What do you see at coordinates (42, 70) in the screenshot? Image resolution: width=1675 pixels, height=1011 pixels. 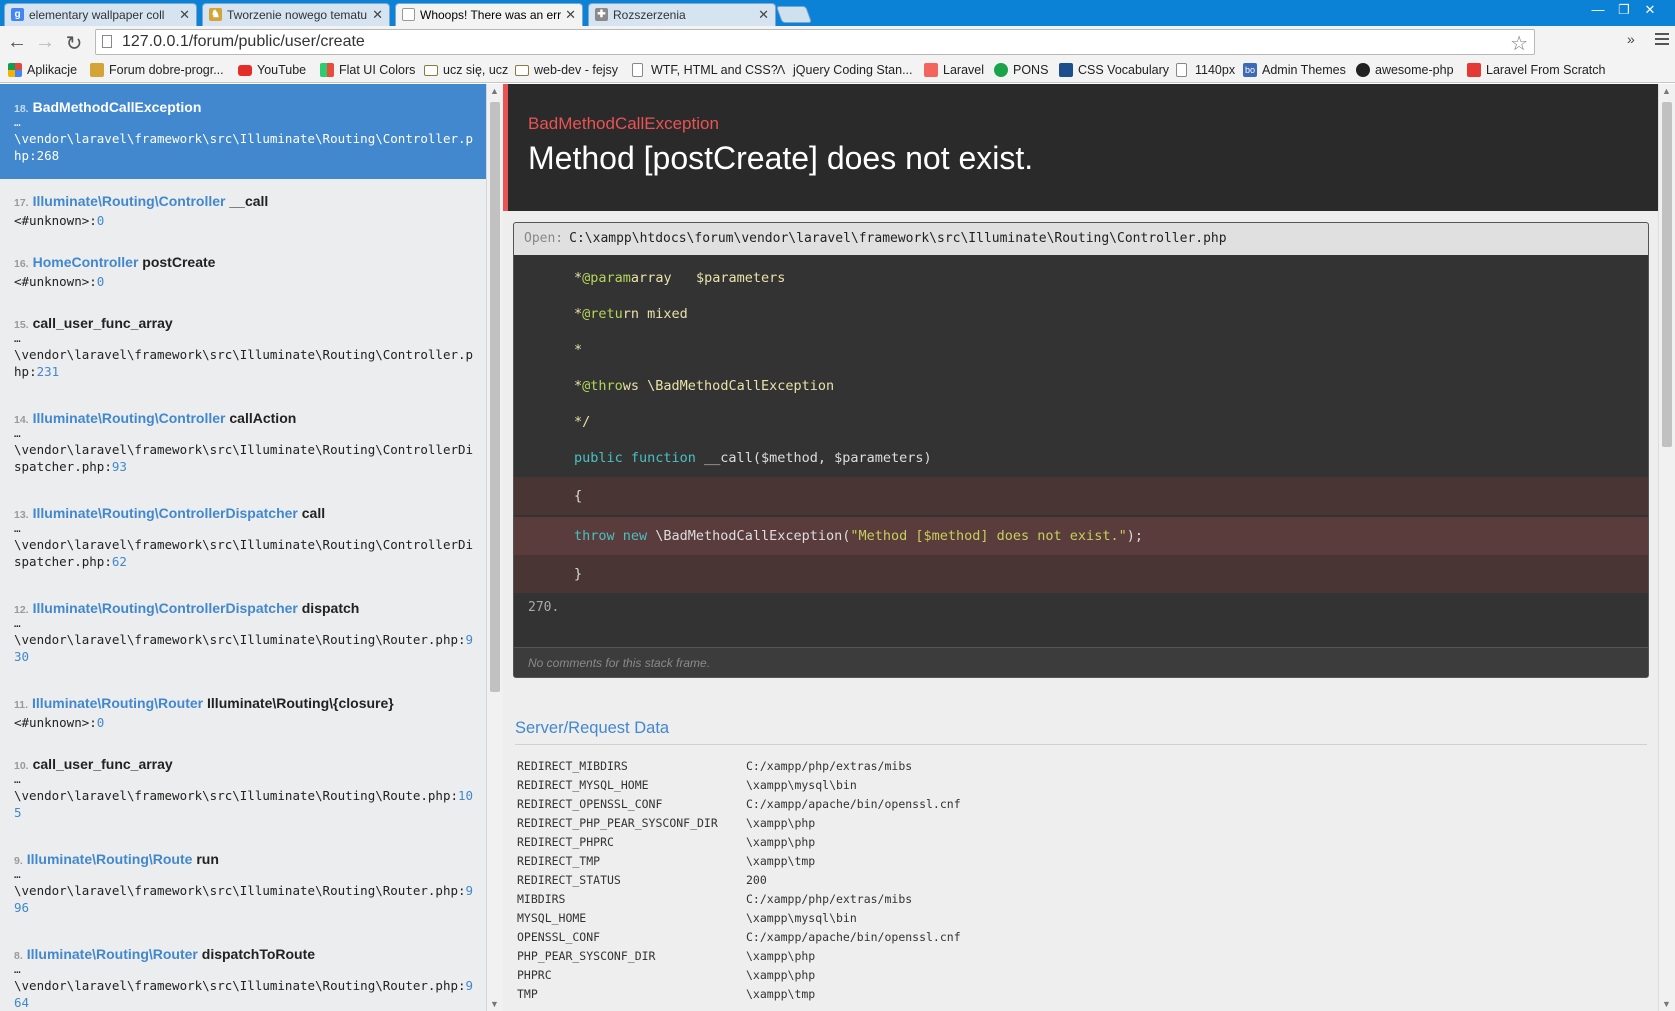 I see `bookmark-aplikacje: Aplikacje` at bounding box center [42, 70].